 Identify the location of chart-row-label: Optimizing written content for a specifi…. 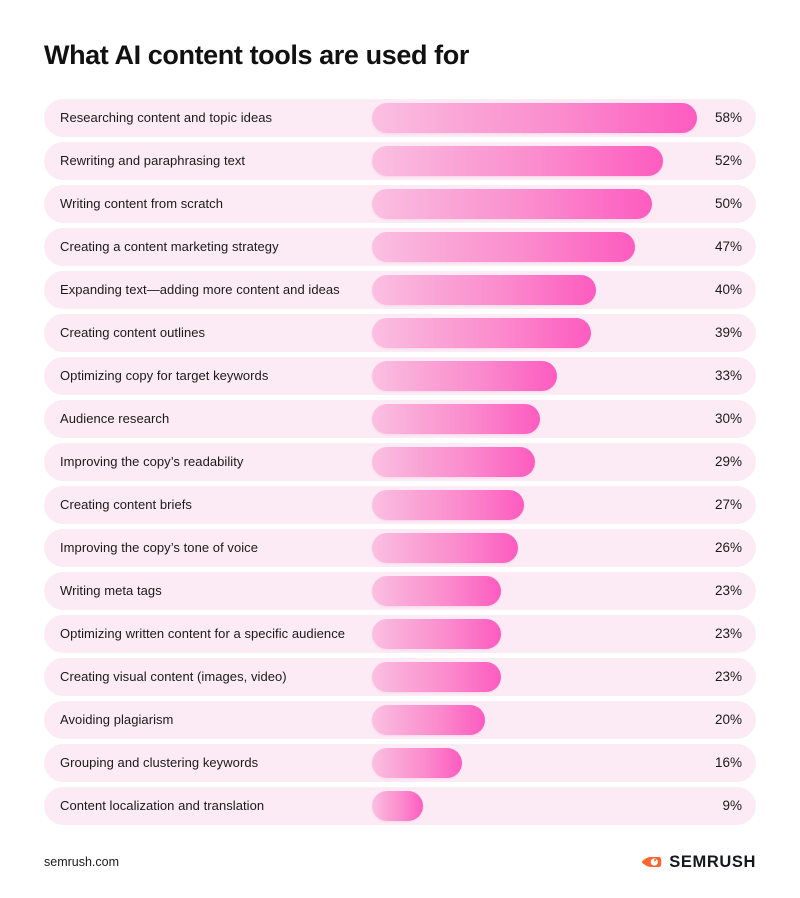
(203, 633).